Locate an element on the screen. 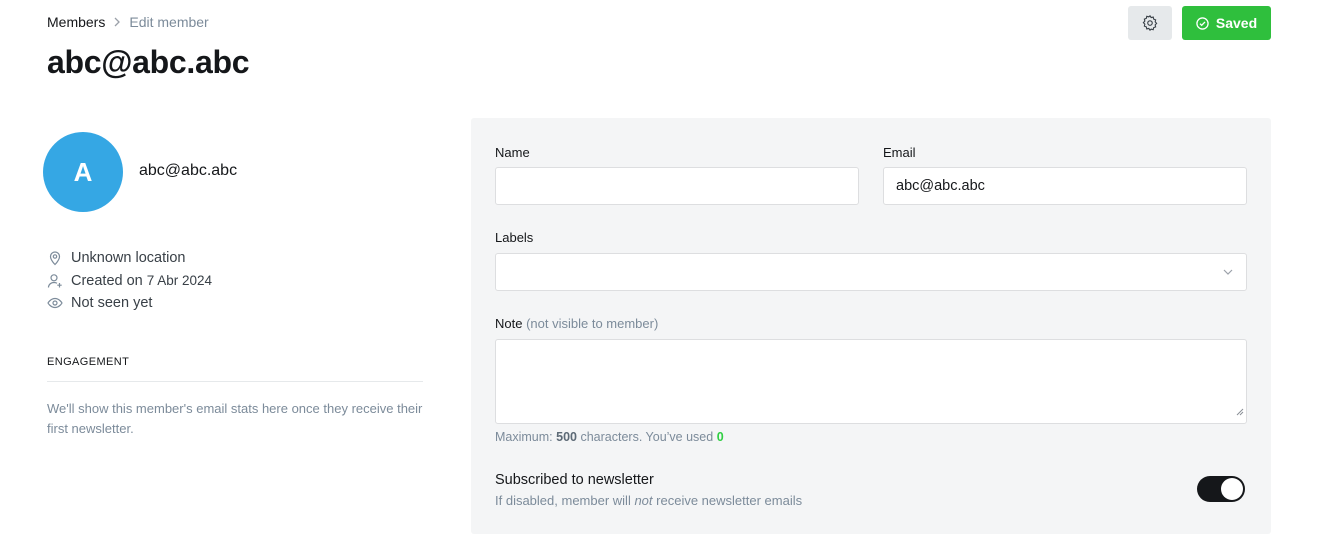 This screenshot has width=1332, height=554. note-hint: (not visible to member) is located at coordinates (592, 323).